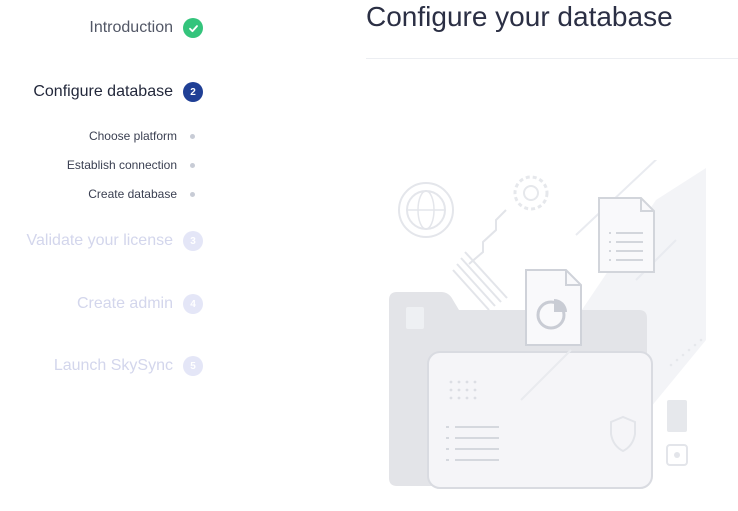  I want to click on step-validate-license: Validate your license 3, so click(115, 241).